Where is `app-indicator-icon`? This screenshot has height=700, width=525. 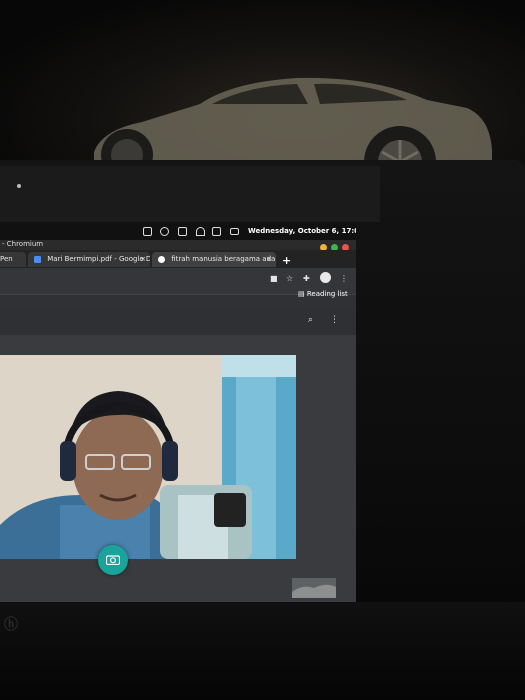
app-indicator-icon is located at coordinates (147, 231).